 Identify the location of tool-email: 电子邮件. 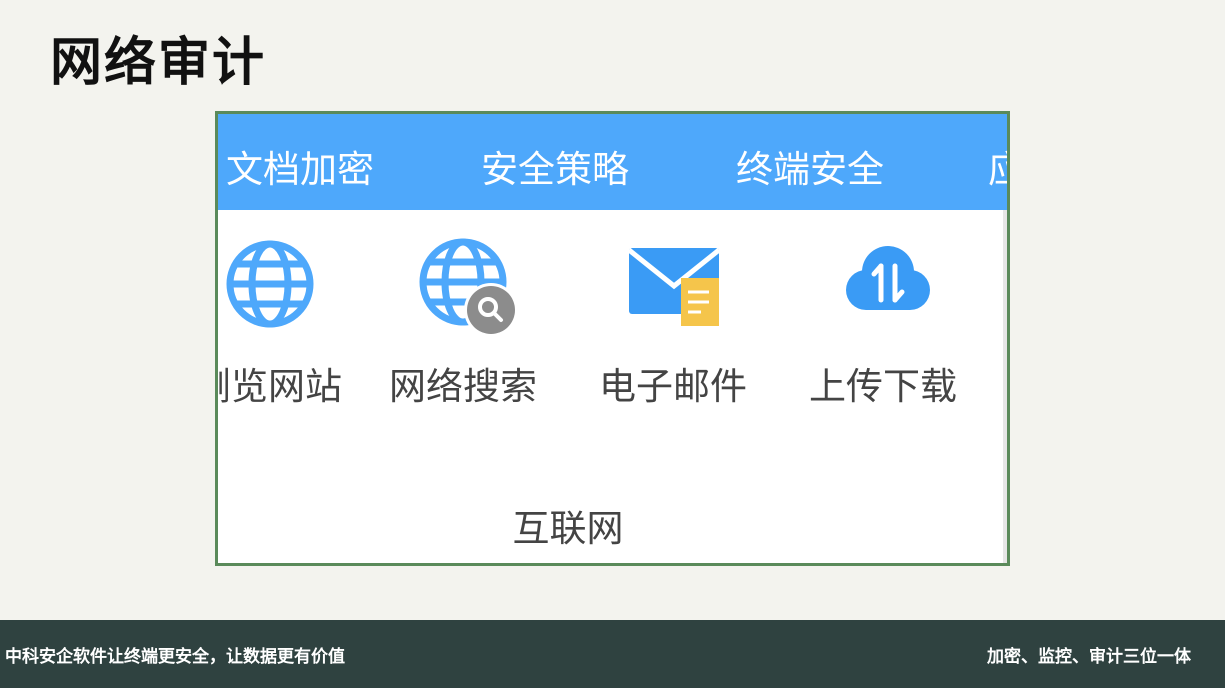
(673, 324).